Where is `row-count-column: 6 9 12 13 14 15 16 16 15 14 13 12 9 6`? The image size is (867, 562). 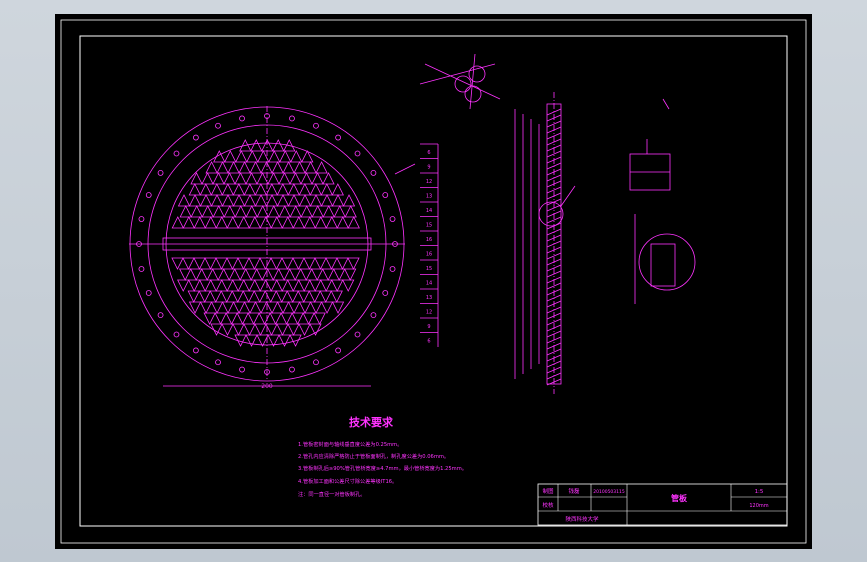
row-count-column: 6 9 12 13 14 15 16 16 15 14 13 12 9 6 is located at coordinates (429, 245).